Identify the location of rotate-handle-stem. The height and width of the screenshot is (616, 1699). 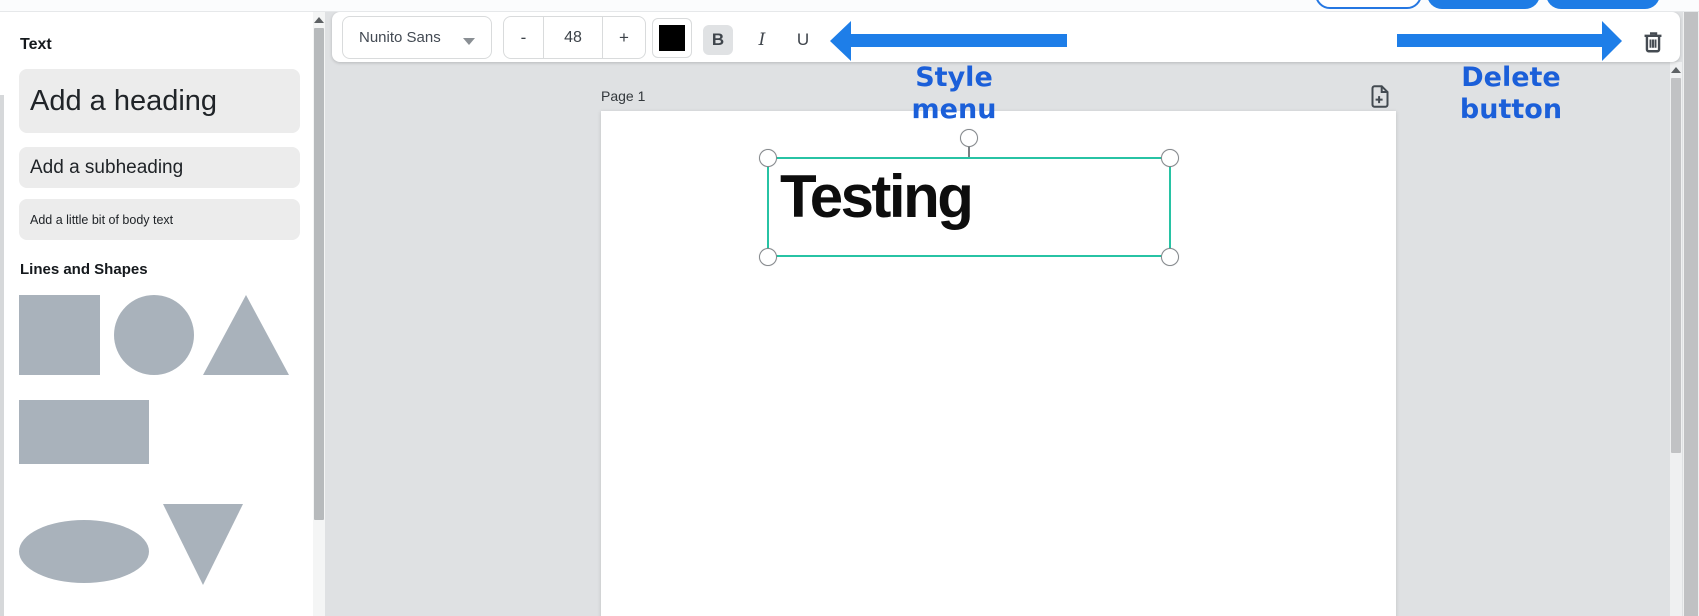
(969, 151).